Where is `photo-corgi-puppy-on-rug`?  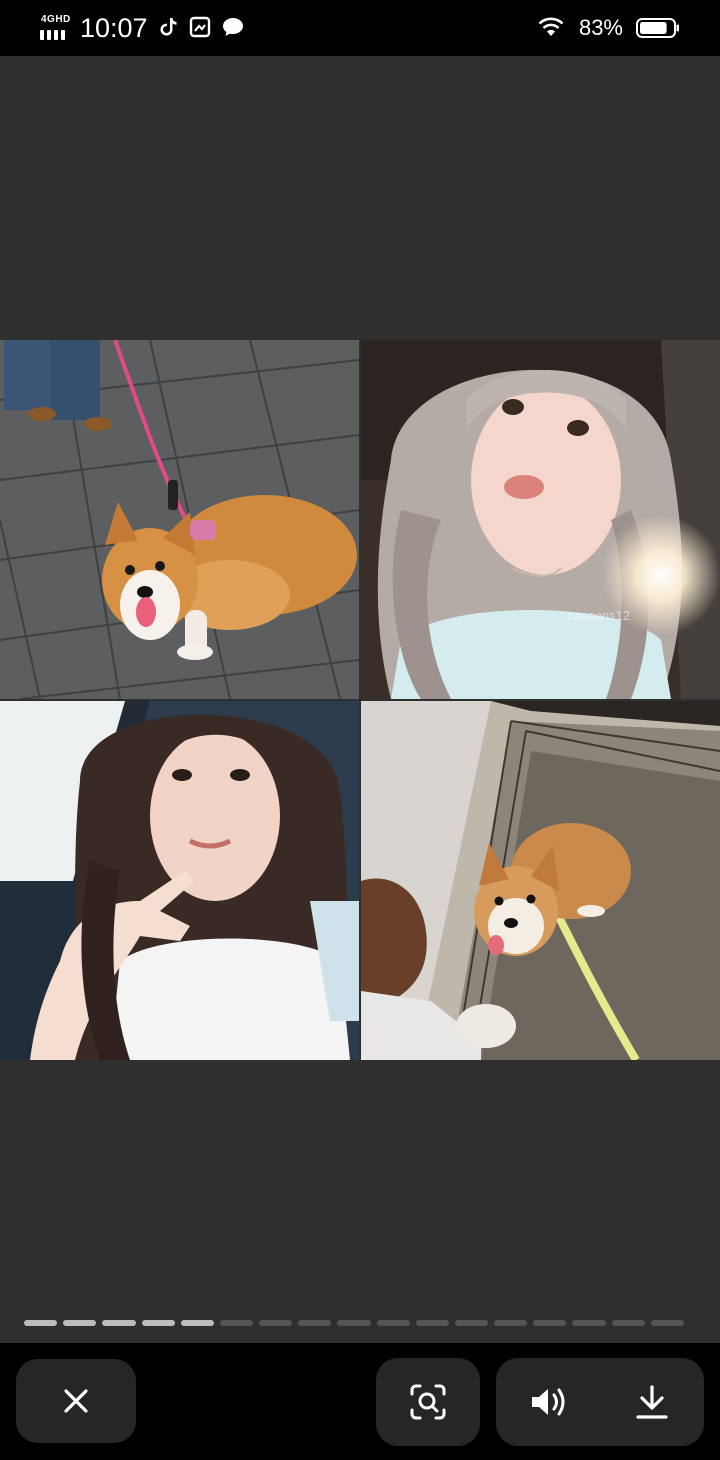
photo-corgi-puppy-on-rug is located at coordinates (540, 880).